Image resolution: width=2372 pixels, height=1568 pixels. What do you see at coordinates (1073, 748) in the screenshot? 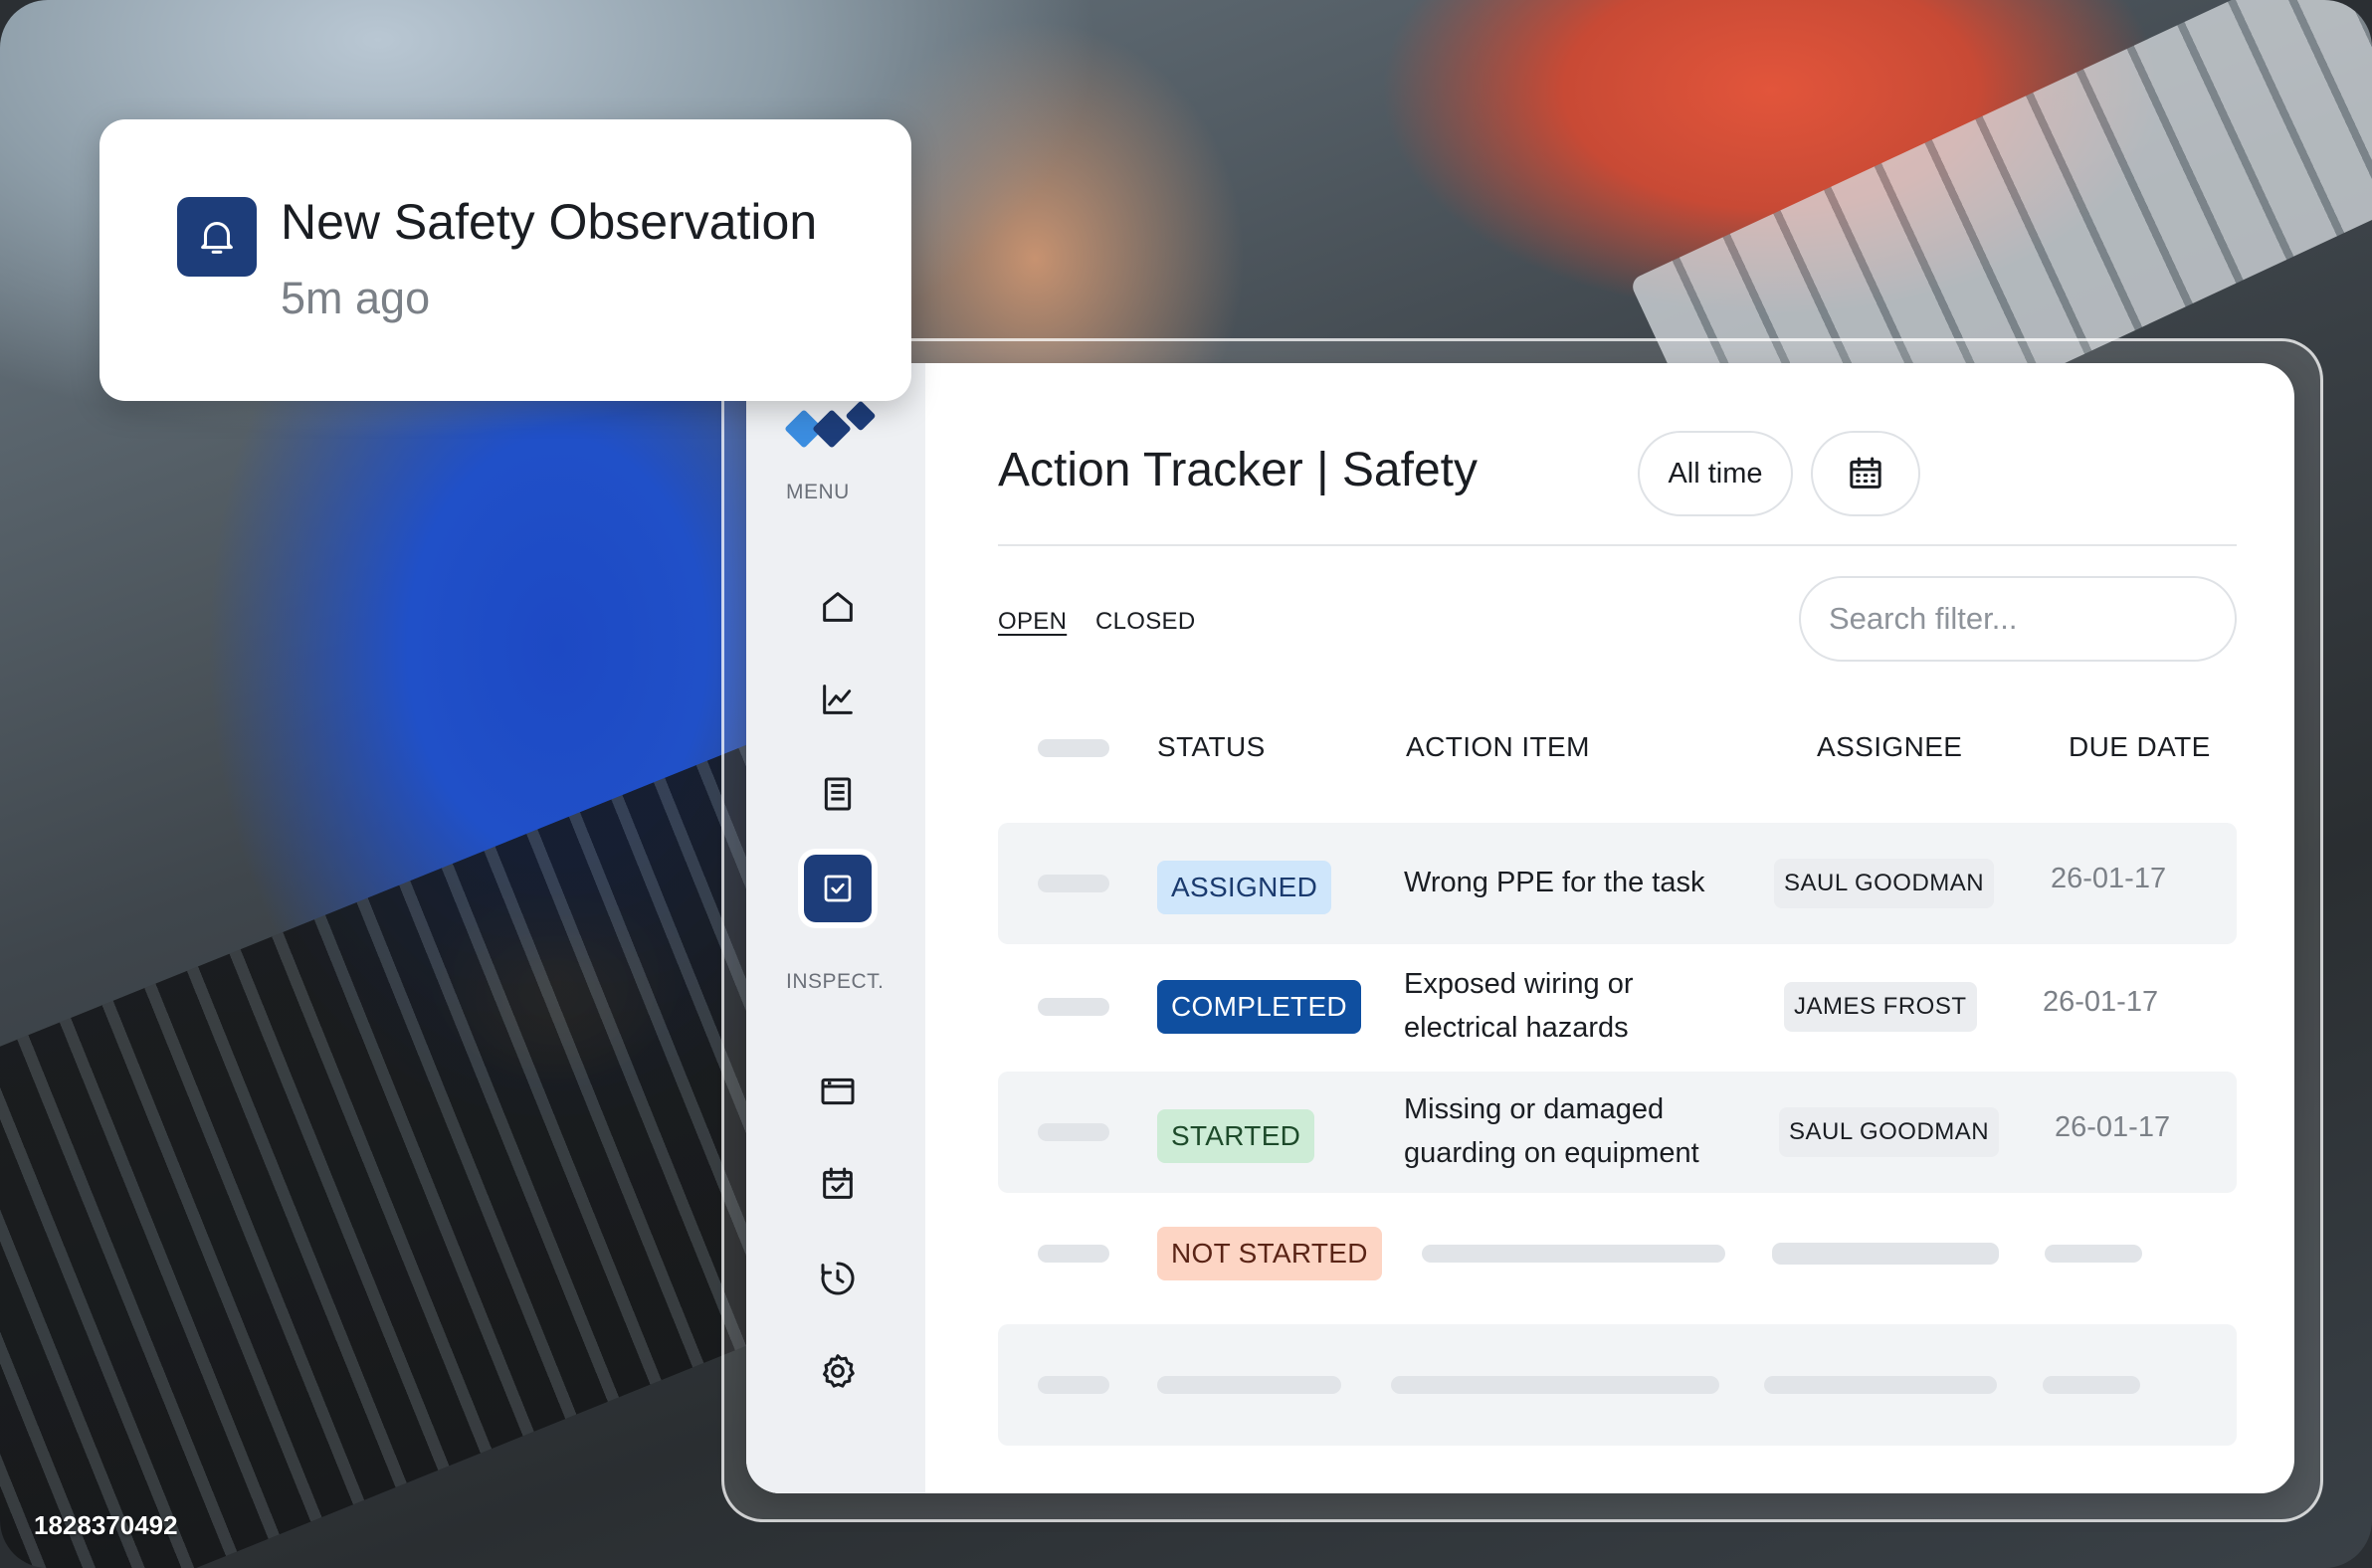
I see `select-all-placeholder` at bounding box center [1073, 748].